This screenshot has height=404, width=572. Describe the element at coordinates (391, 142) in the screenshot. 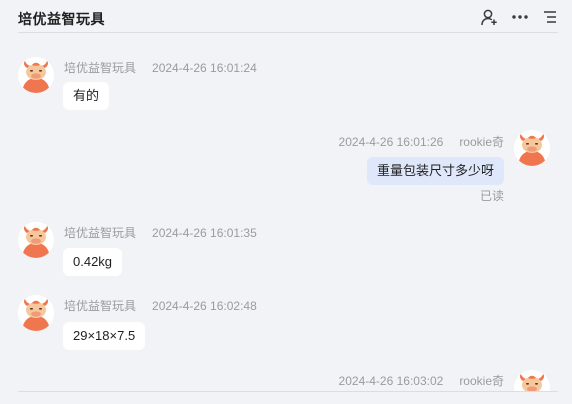

I see `message-time: 2024-4-26 16:01:26` at that location.